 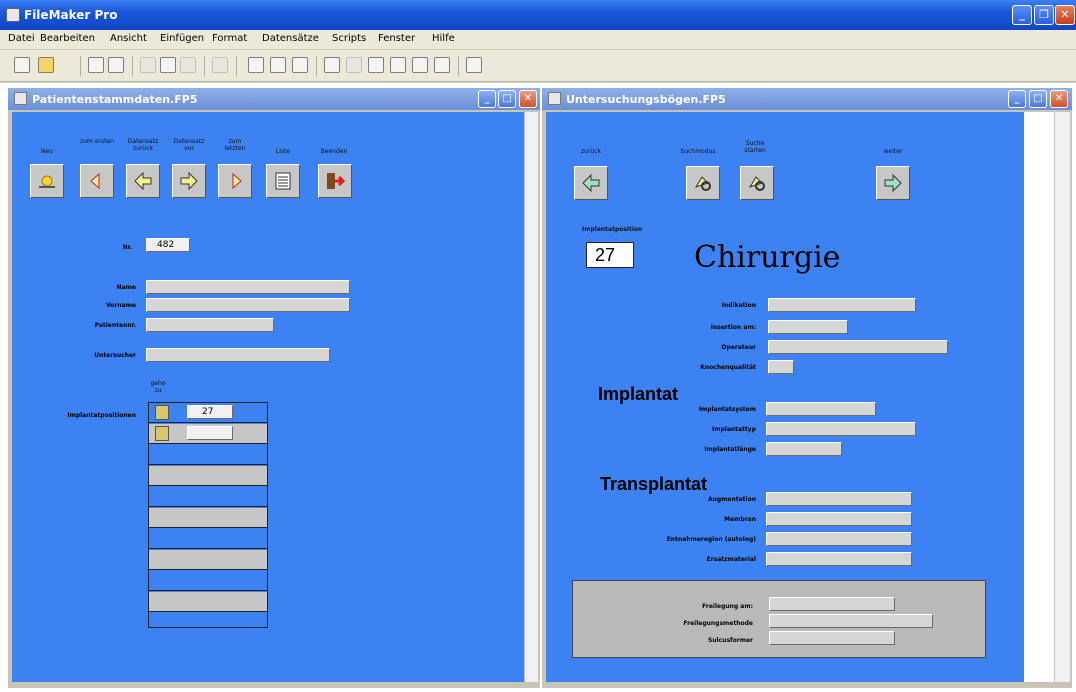 I want to click on previous-record-button, so click(x=143, y=181).